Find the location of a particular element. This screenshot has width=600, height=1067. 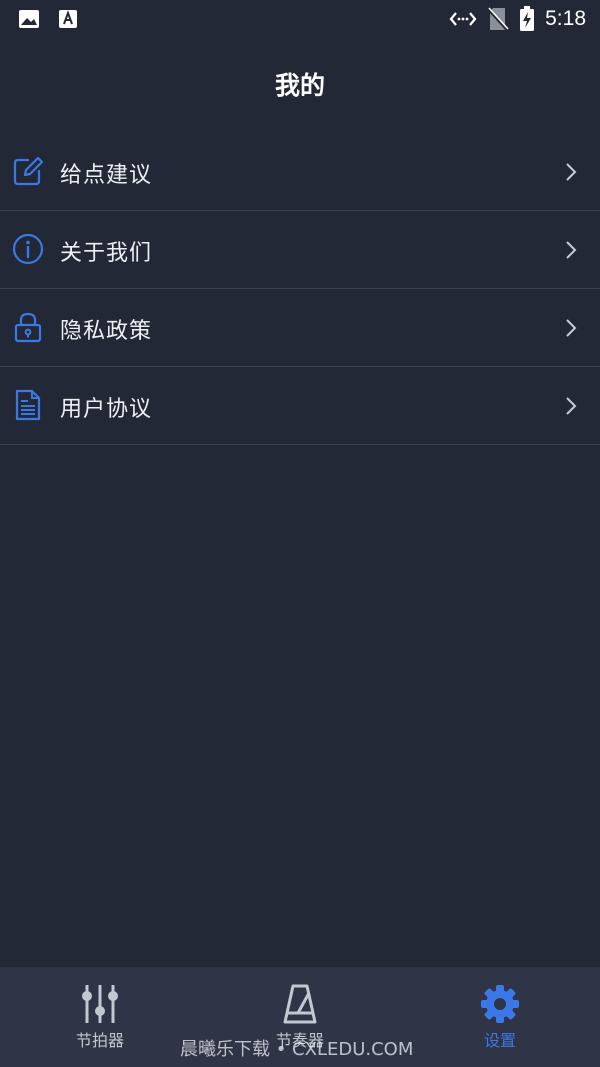

info-icon is located at coordinates (28, 249).